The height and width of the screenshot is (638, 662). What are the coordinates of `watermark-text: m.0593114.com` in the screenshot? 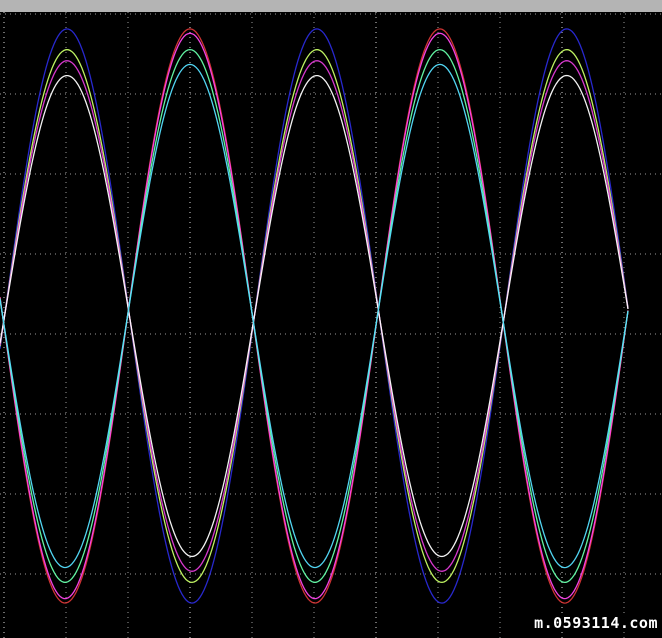 It's located at (596, 623).